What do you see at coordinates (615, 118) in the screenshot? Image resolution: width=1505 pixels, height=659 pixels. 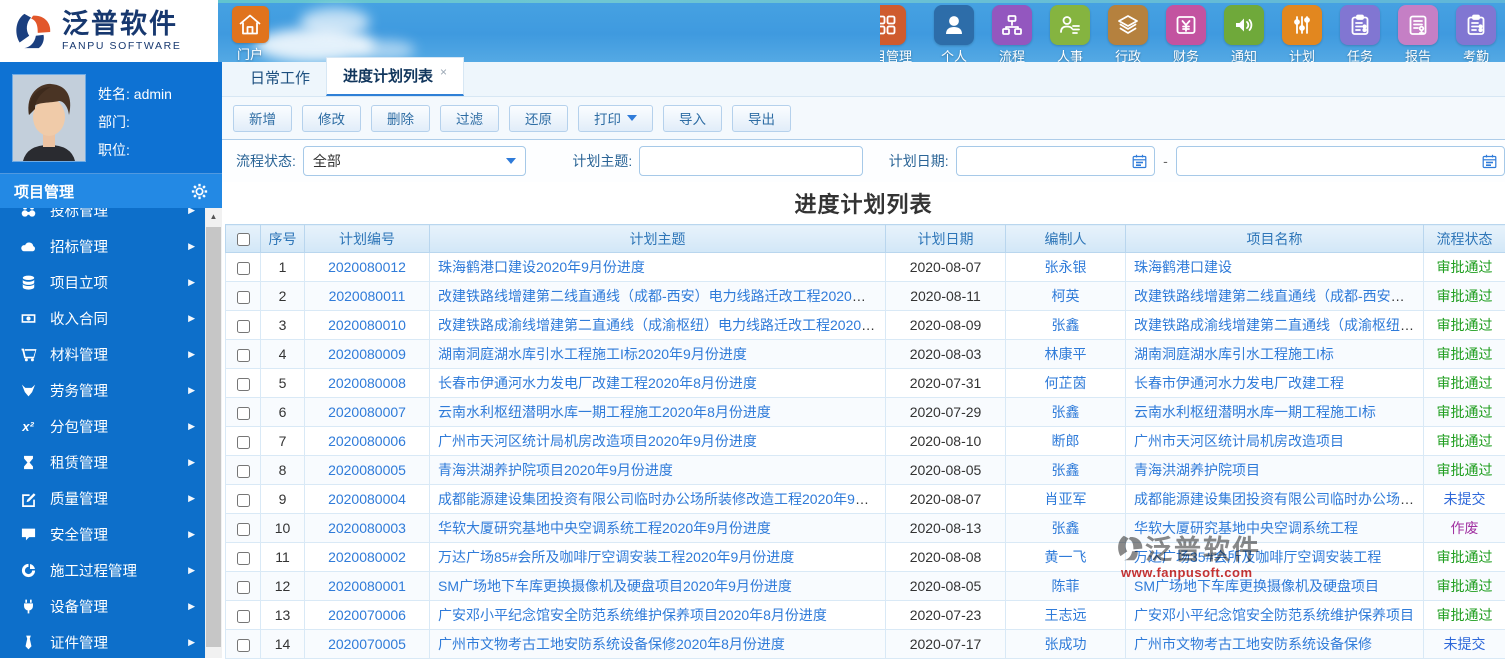 I see `toolbar-button: 打印` at bounding box center [615, 118].